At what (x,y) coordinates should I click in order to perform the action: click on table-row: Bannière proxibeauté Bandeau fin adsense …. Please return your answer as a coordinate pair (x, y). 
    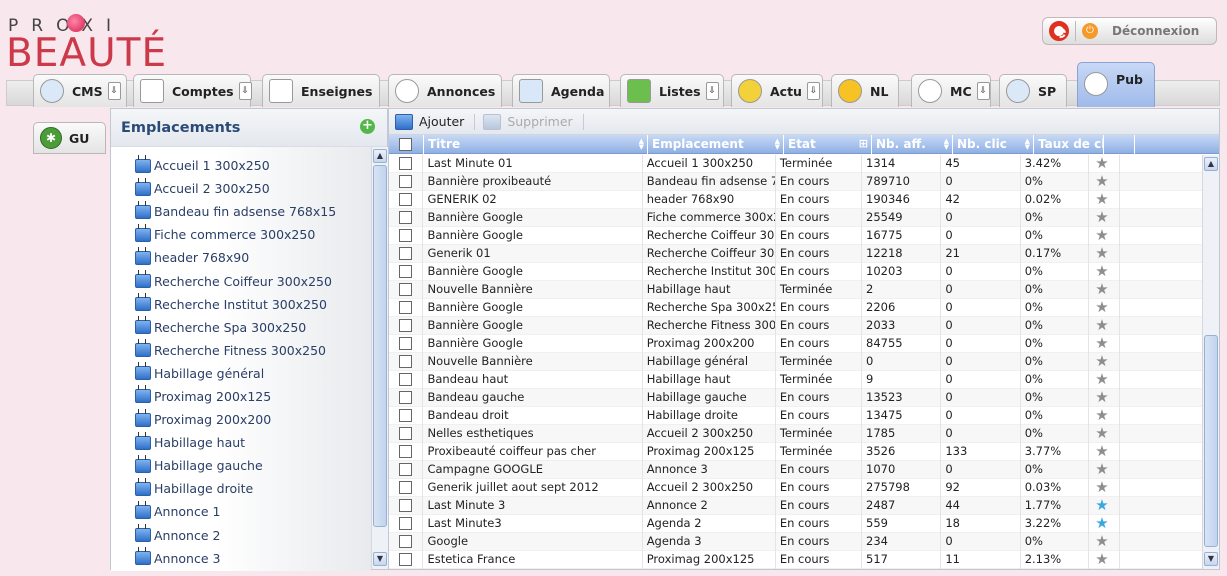
    Looking at the image, I should click on (795, 182).